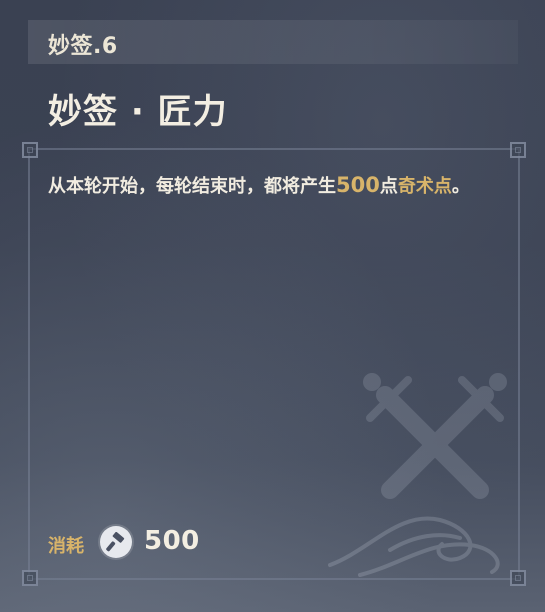 The height and width of the screenshot is (612, 545). Describe the element at coordinates (138, 112) in the screenshot. I see `card-title: 妙签 · 匠力` at that location.